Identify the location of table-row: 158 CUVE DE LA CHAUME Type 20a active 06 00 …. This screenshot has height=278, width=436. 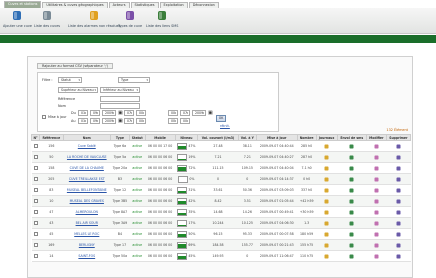
(221, 168).